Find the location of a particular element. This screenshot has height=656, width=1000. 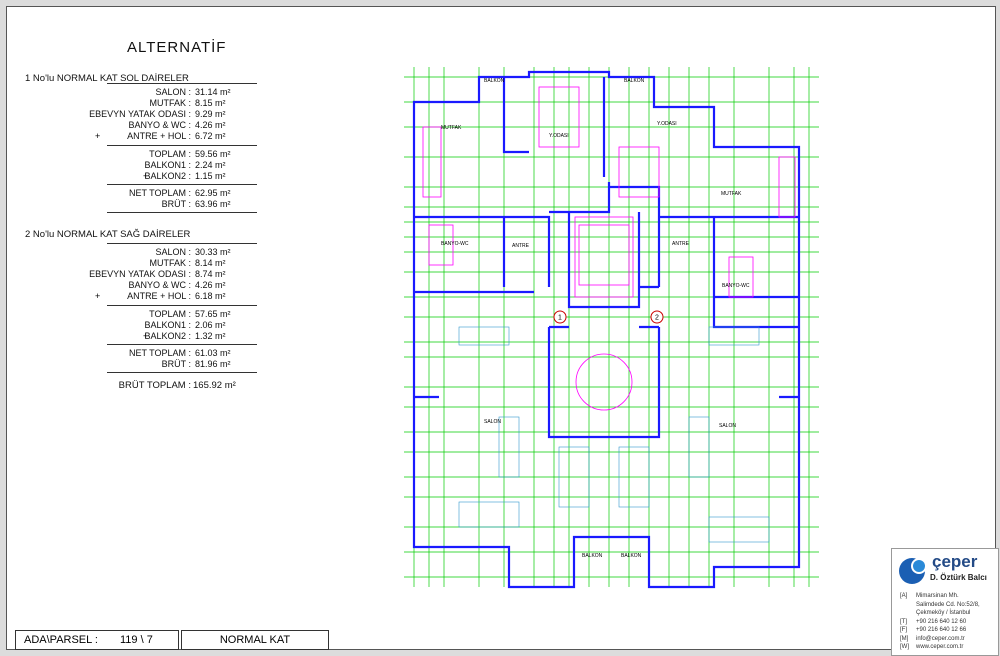

balkon1-row: BALKON1 : 2.24 m² is located at coordinates (177, 165).